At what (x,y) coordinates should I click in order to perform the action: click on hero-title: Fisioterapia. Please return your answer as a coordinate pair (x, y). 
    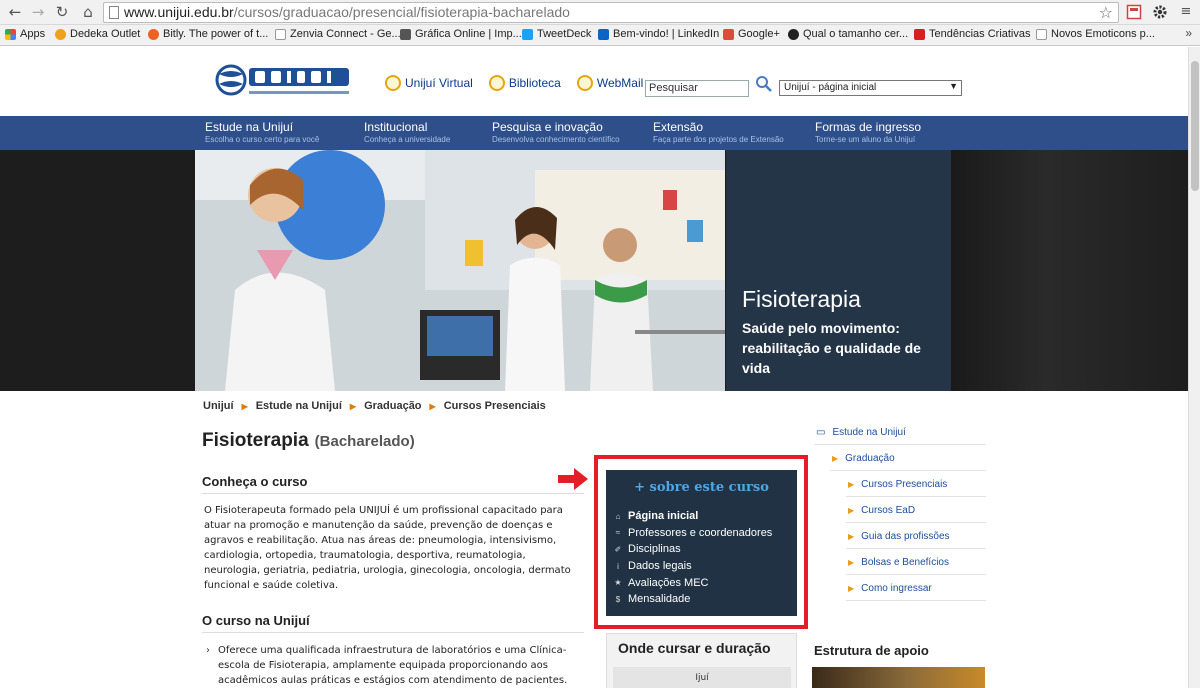
    Looking at the image, I should click on (801, 299).